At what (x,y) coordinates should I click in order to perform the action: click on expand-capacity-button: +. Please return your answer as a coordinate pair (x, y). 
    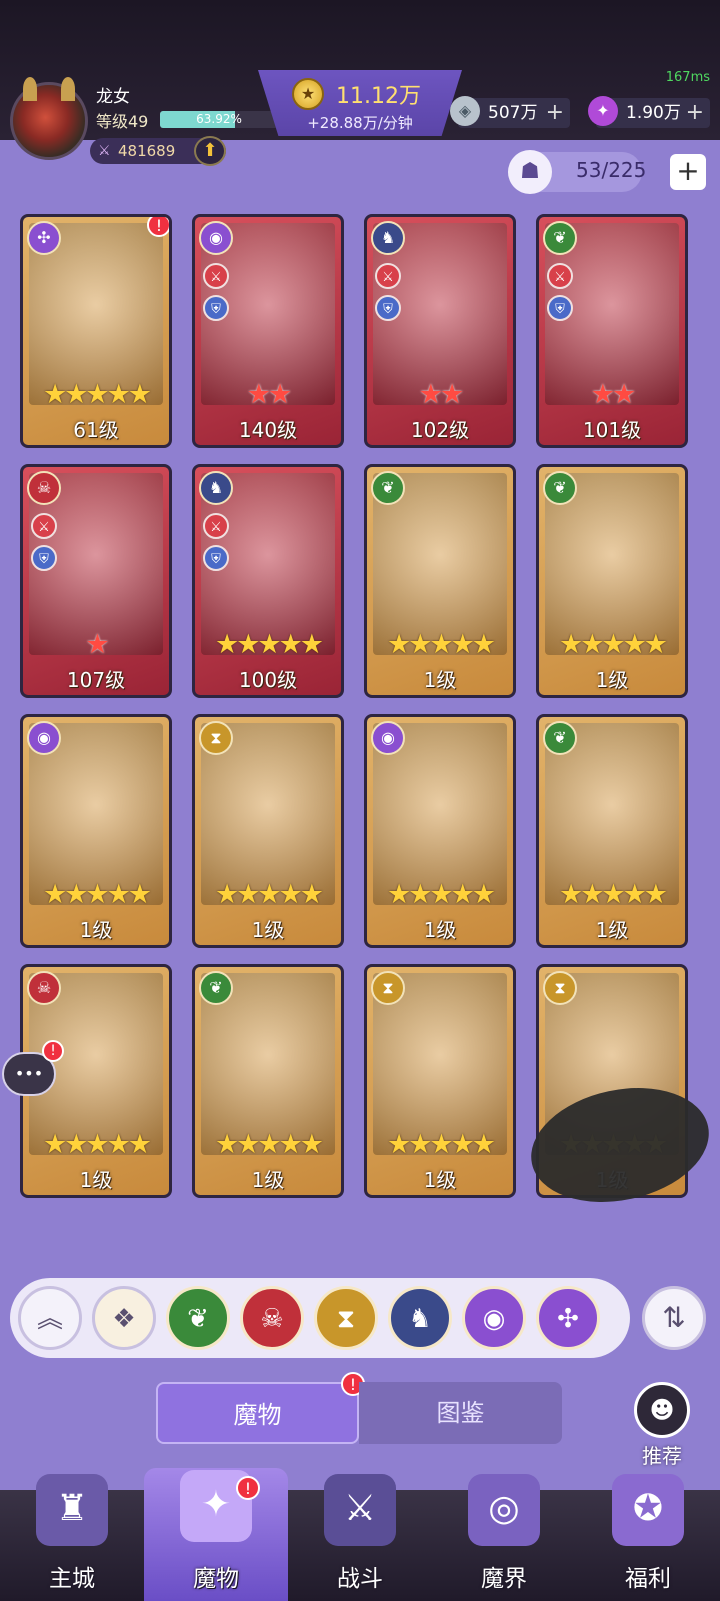
    Looking at the image, I should click on (688, 172).